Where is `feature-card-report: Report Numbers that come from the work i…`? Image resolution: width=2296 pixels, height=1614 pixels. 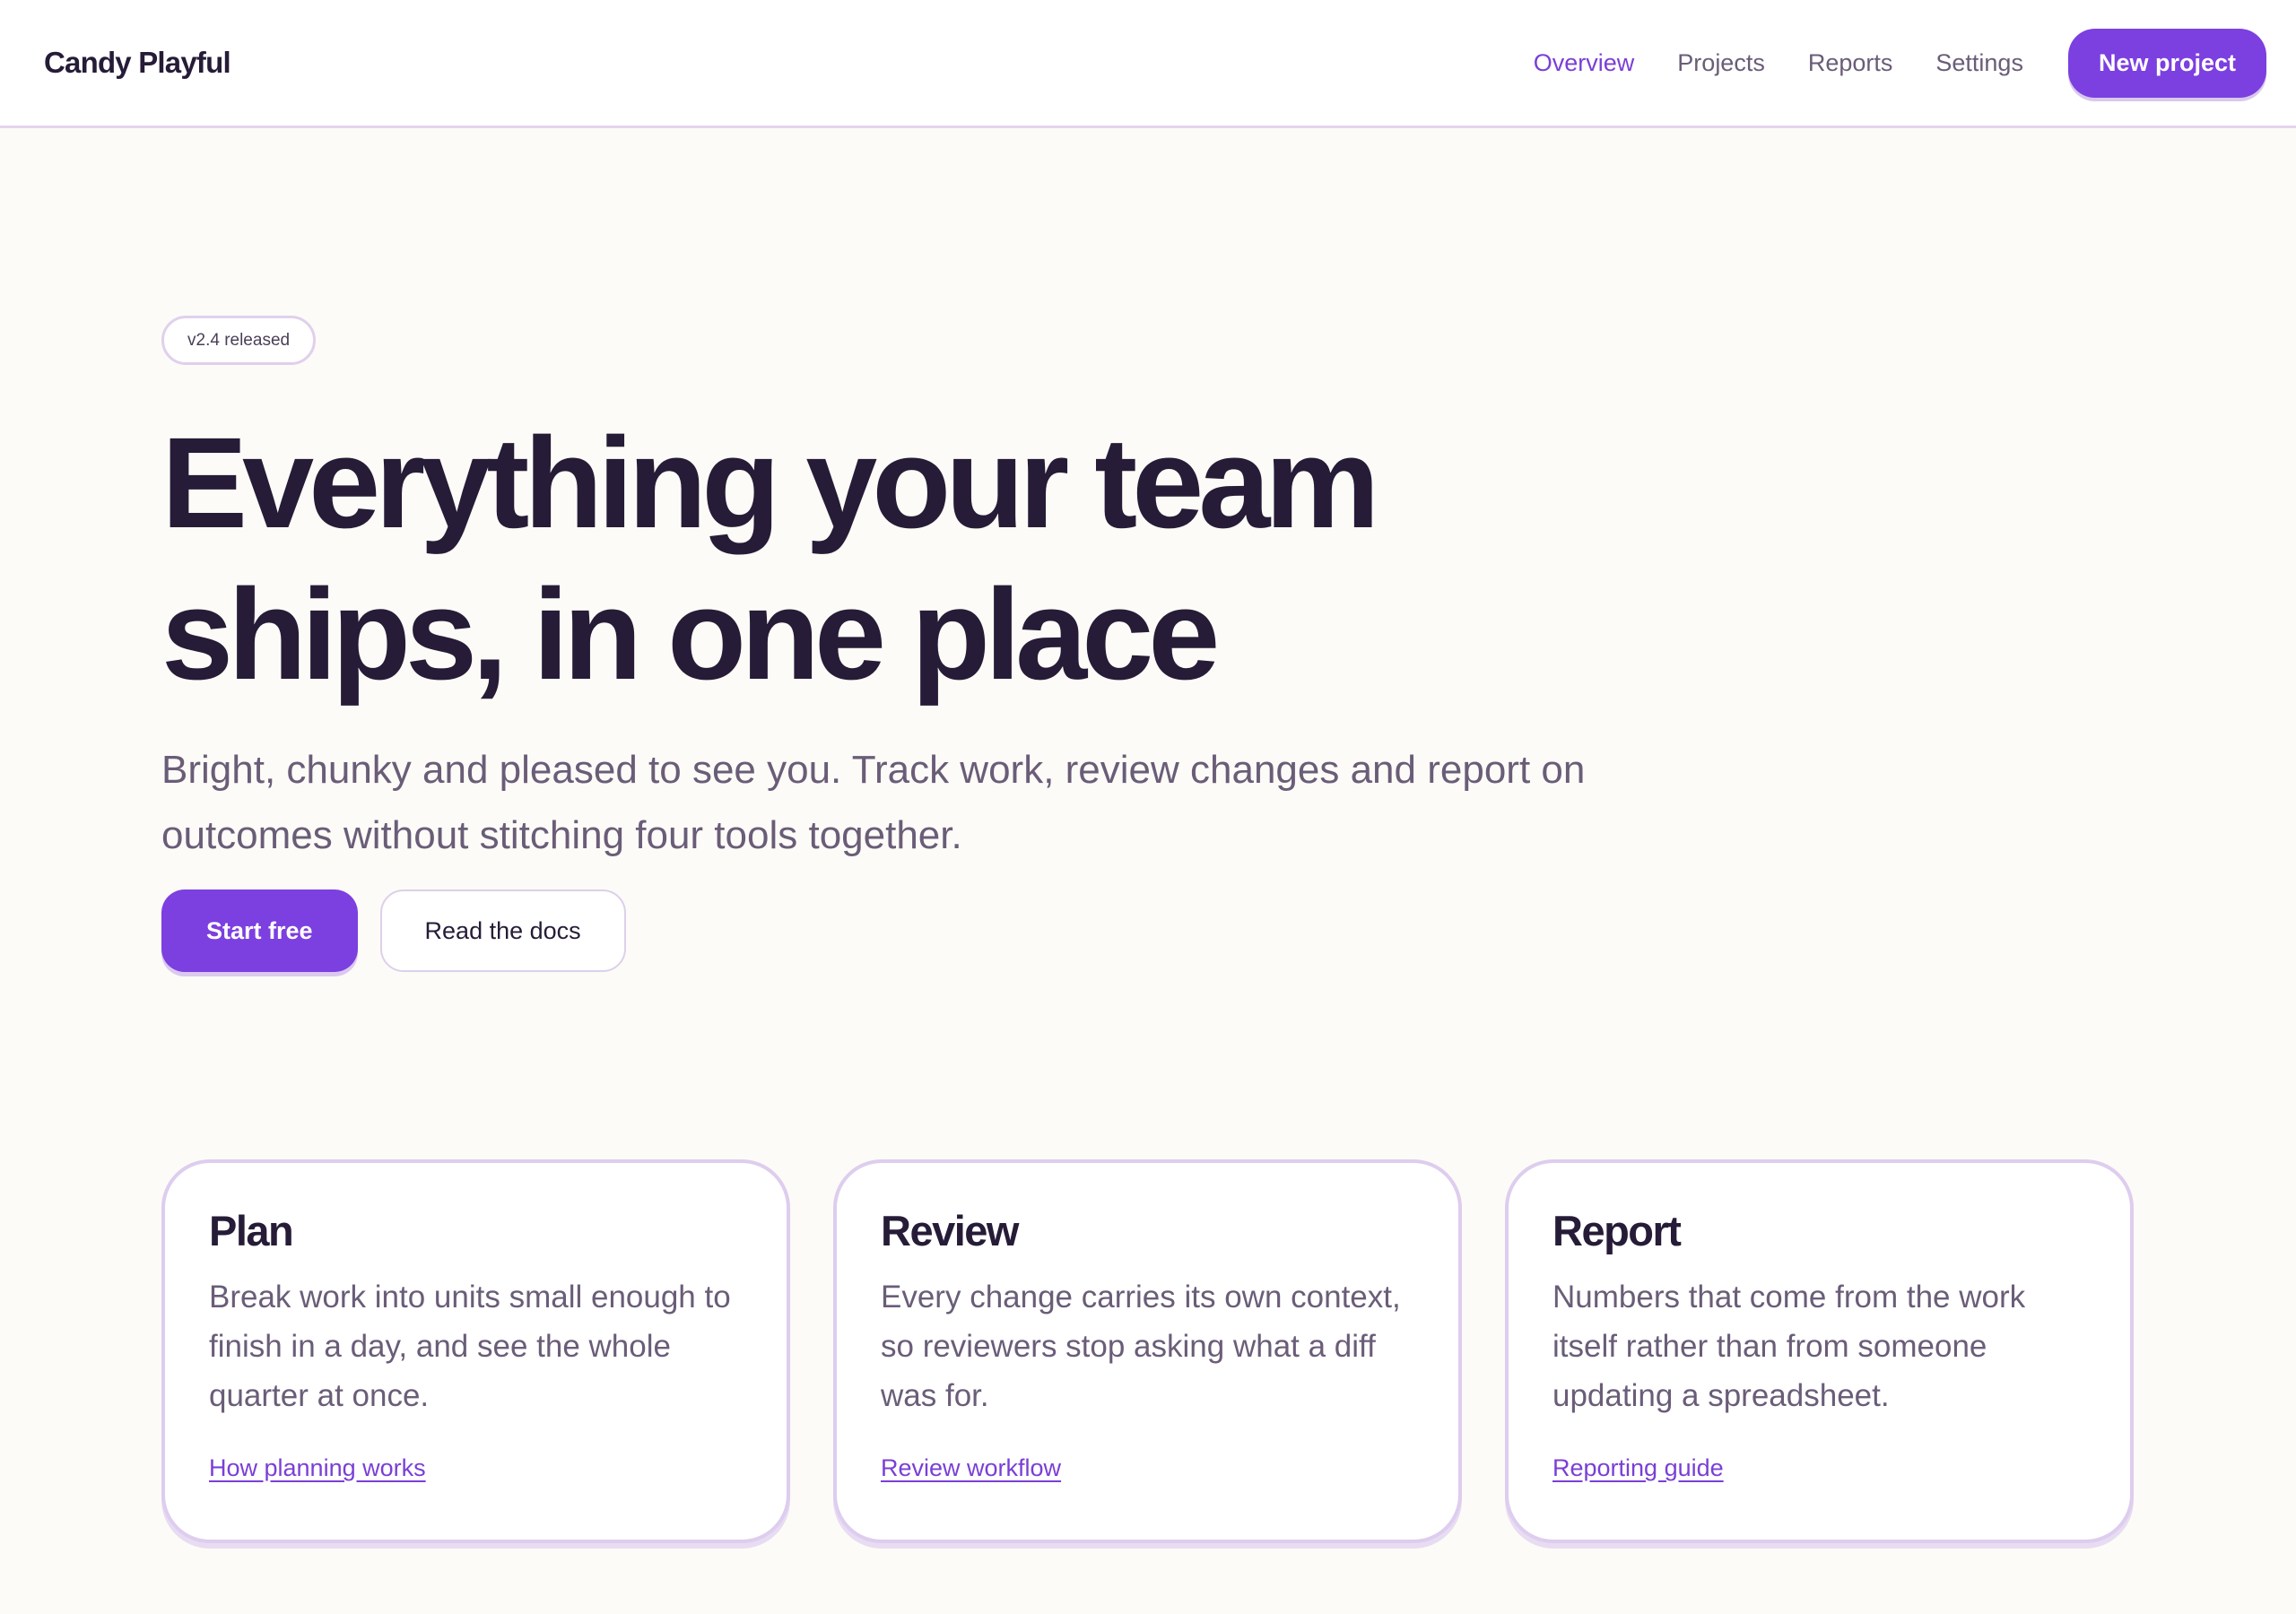
feature-card-report: Report Numbers that come from the work i… is located at coordinates (1819, 1351).